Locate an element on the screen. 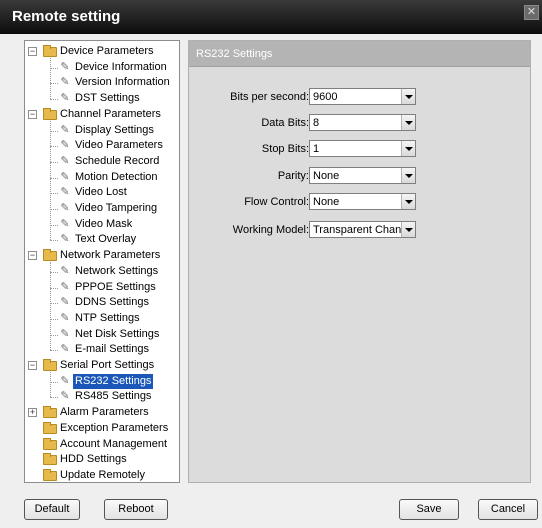 The width and height of the screenshot is (542, 528). tree-item-label: PPPOE Settings is located at coordinates (115, 286).